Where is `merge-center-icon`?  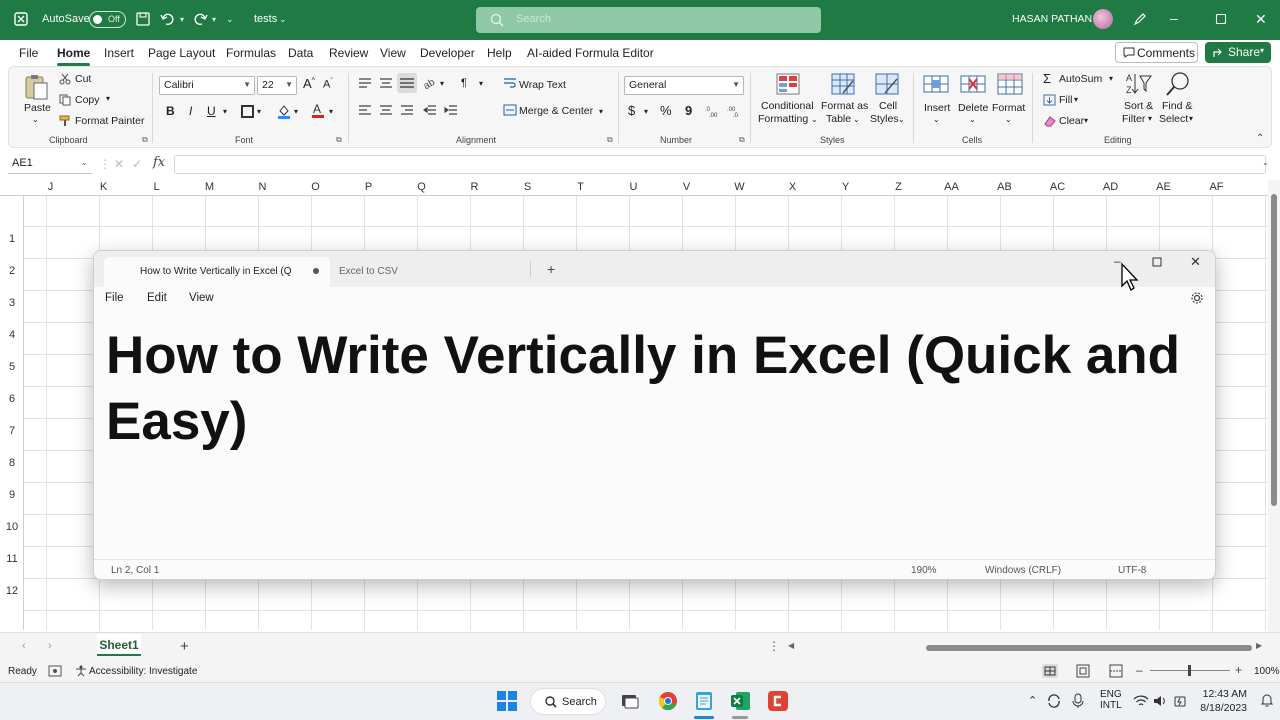 merge-center-icon is located at coordinates (510, 110).